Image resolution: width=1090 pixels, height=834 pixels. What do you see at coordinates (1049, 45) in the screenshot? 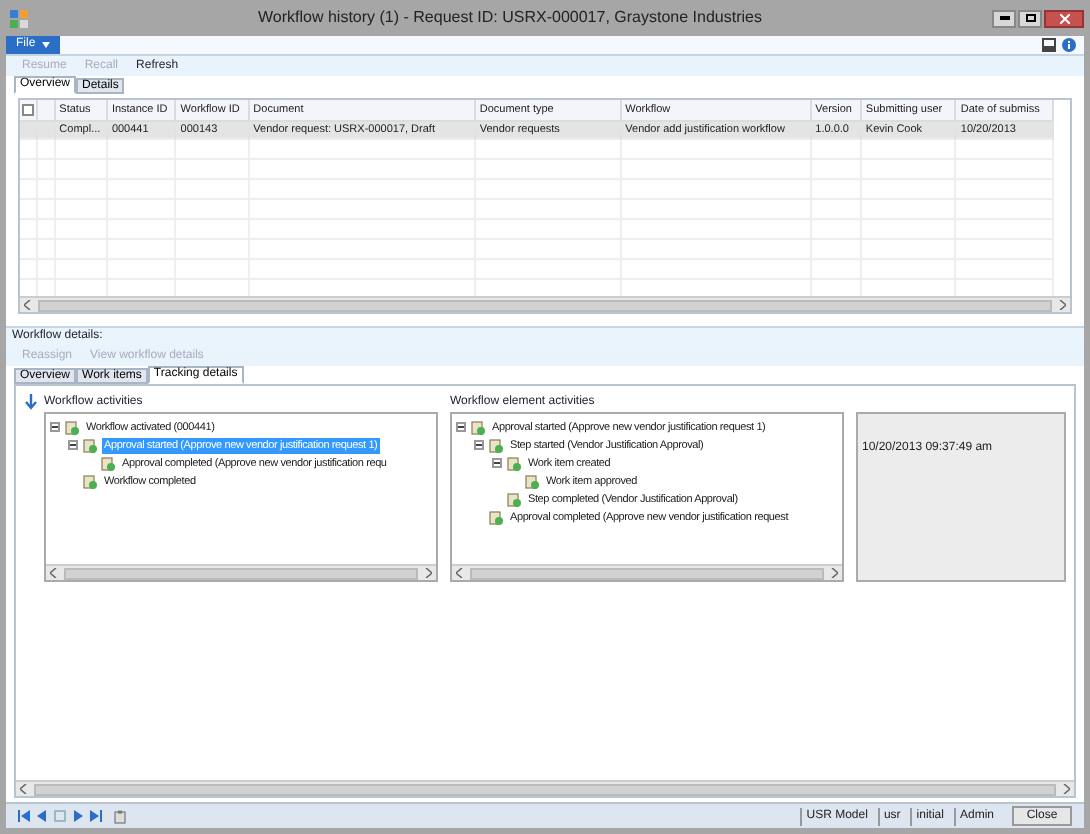
I see `window-icon` at bounding box center [1049, 45].